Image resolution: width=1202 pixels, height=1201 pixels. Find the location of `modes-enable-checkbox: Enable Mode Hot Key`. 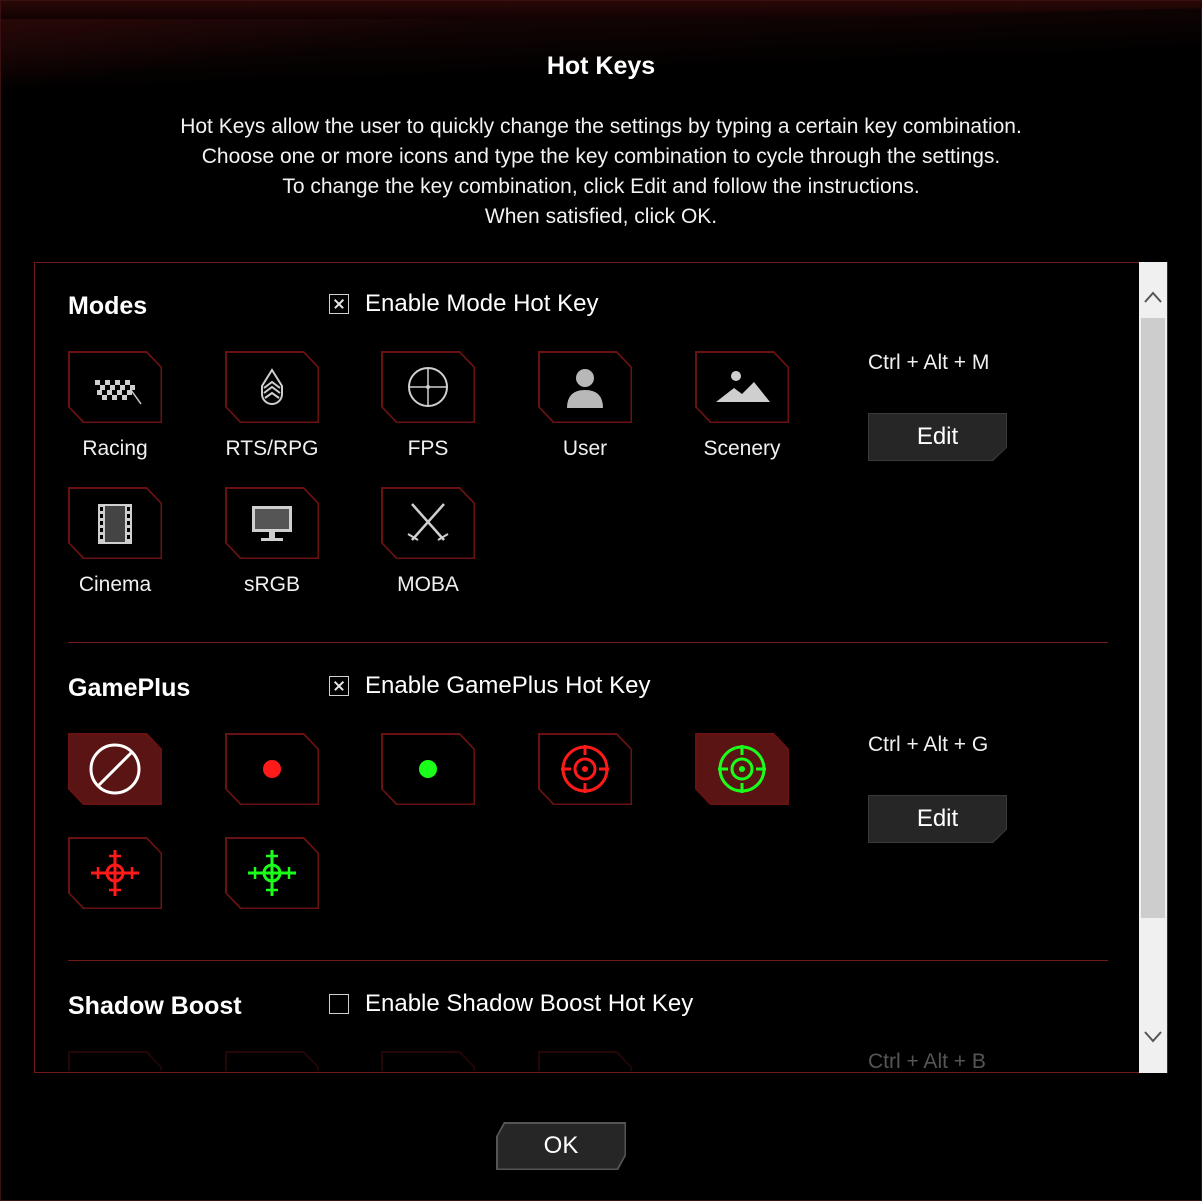

modes-enable-checkbox: Enable Mode Hot Key is located at coordinates (463, 304).